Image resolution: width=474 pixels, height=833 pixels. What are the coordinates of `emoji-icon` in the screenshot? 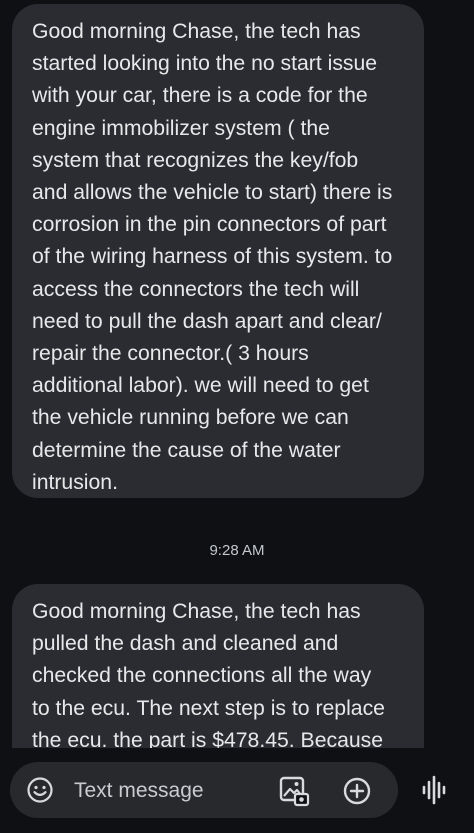 It's located at (40, 790).